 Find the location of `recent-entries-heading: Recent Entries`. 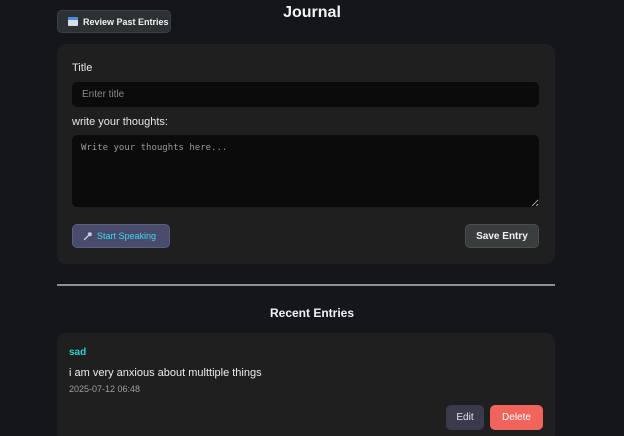

recent-entries-heading: Recent Entries is located at coordinates (312, 313).